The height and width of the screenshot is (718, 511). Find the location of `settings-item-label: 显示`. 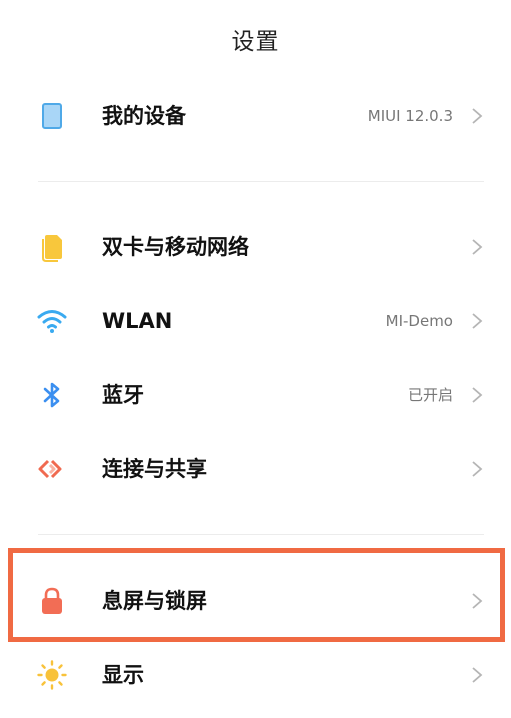

settings-item-label: 显示 is located at coordinates (123, 675).